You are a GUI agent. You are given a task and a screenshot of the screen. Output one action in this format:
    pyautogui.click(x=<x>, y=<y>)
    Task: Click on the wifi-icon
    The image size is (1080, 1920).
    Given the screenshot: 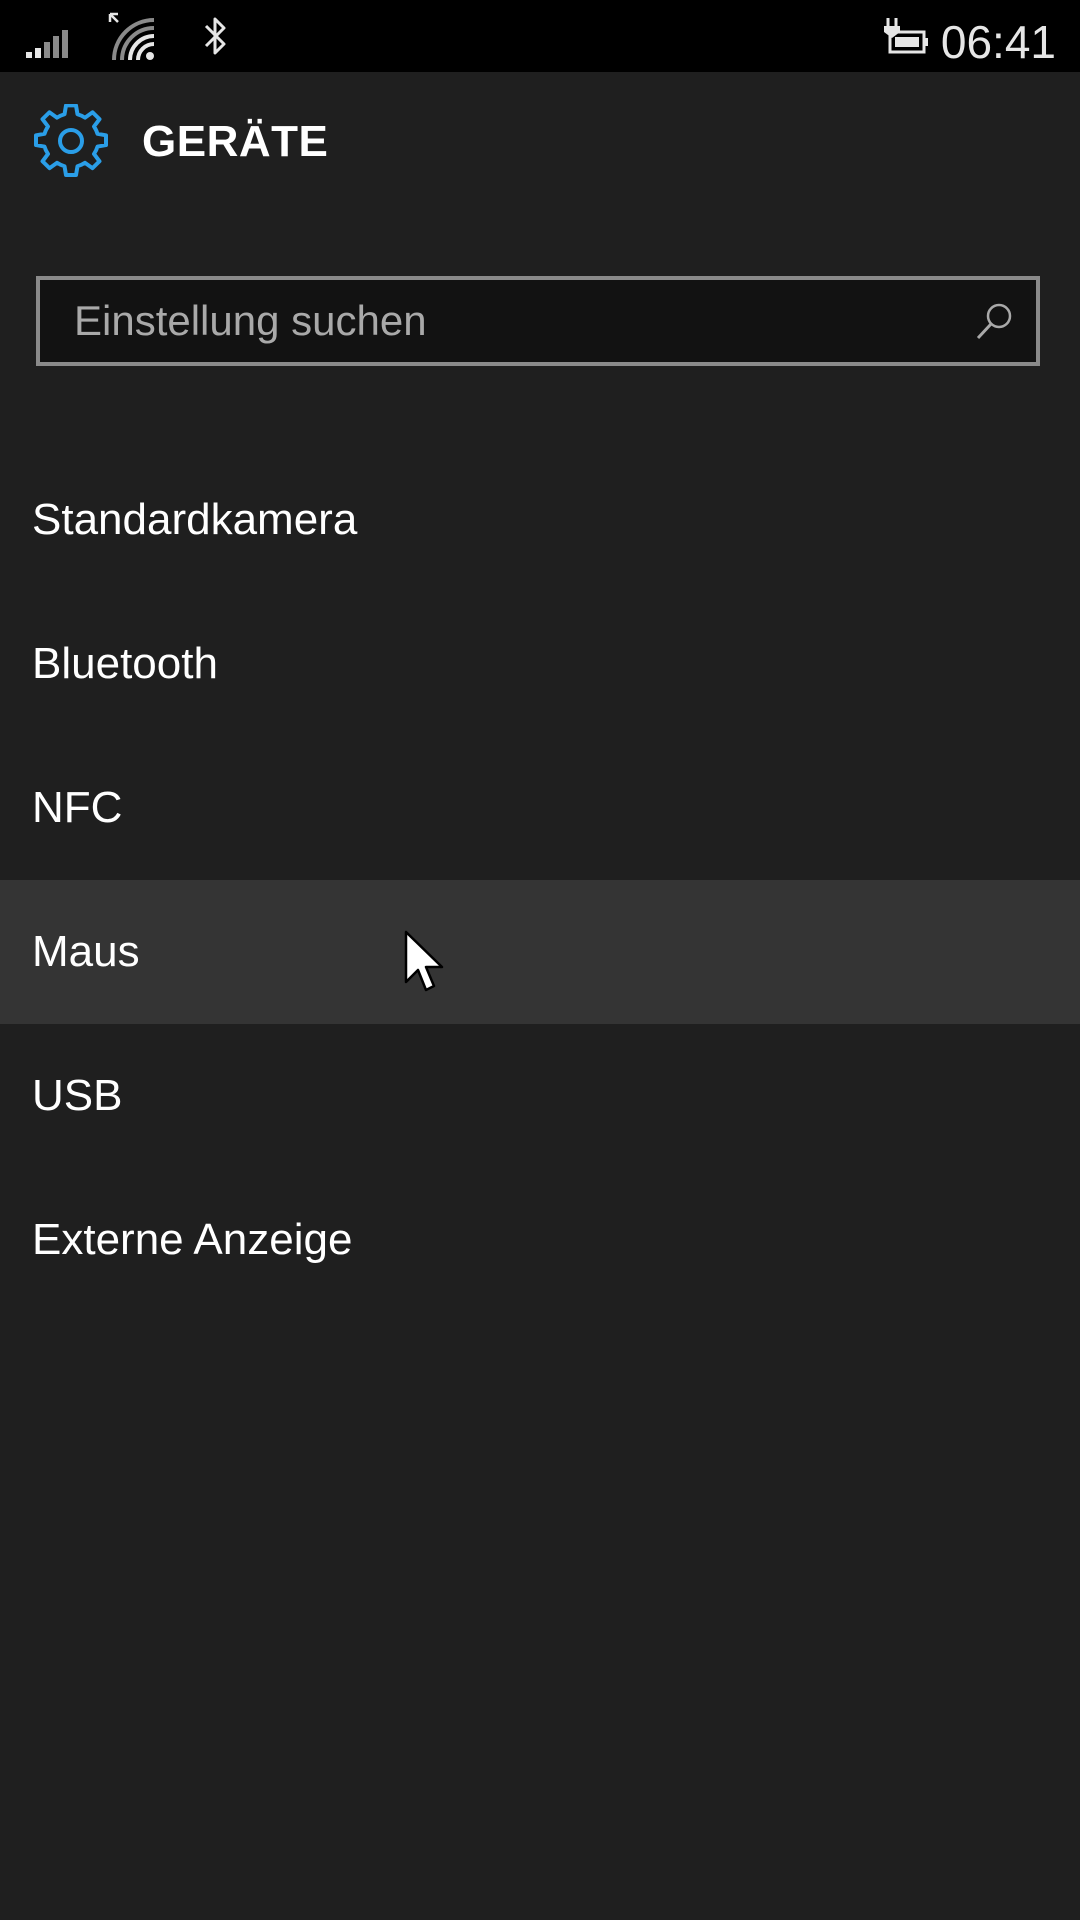 What is the action you would take?
    pyautogui.click(x=131, y=36)
    